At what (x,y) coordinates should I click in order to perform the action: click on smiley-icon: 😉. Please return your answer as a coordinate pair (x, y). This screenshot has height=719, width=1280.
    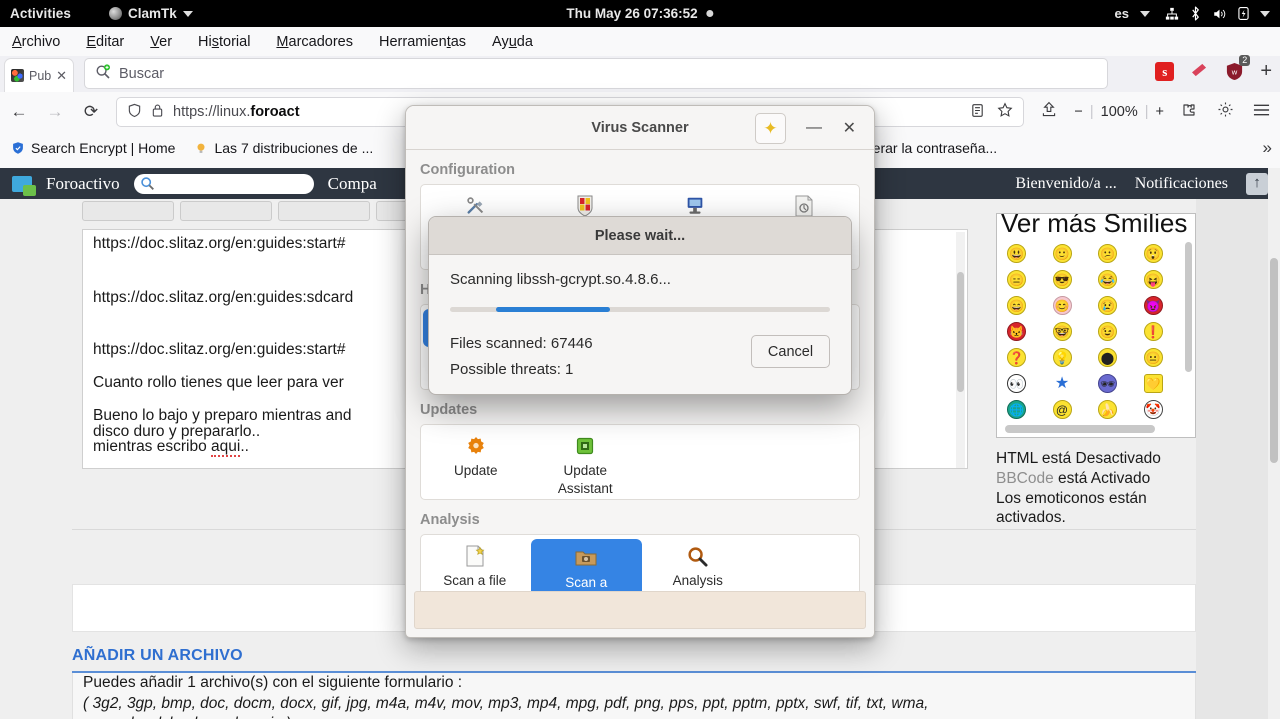
    Looking at the image, I should click on (1107, 331).